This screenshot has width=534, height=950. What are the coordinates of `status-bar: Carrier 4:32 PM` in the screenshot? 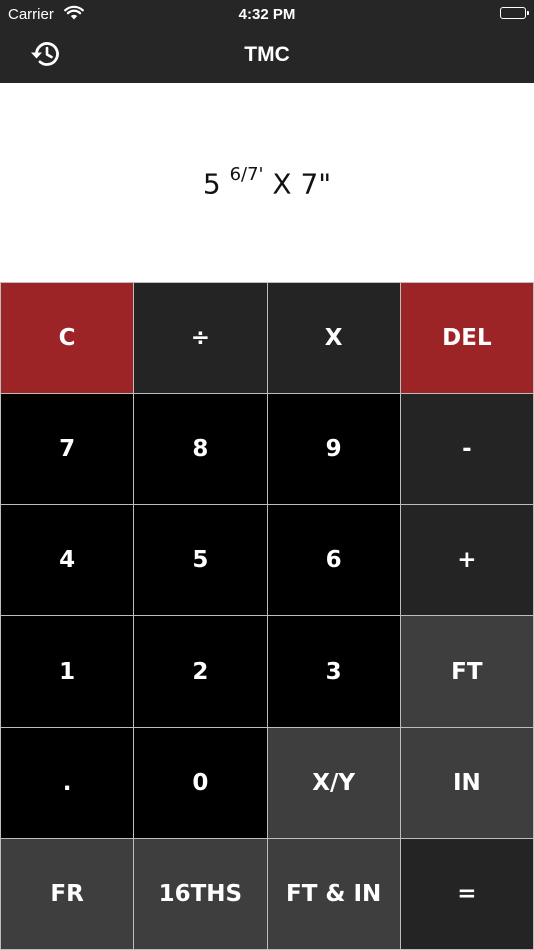 It's located at (267, 15).